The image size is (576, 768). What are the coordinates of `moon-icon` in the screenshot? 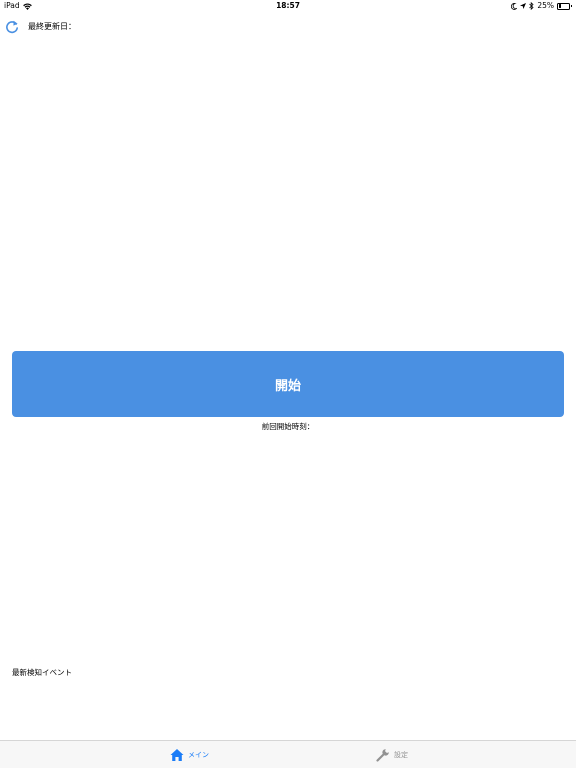 It's located at (514, 6).